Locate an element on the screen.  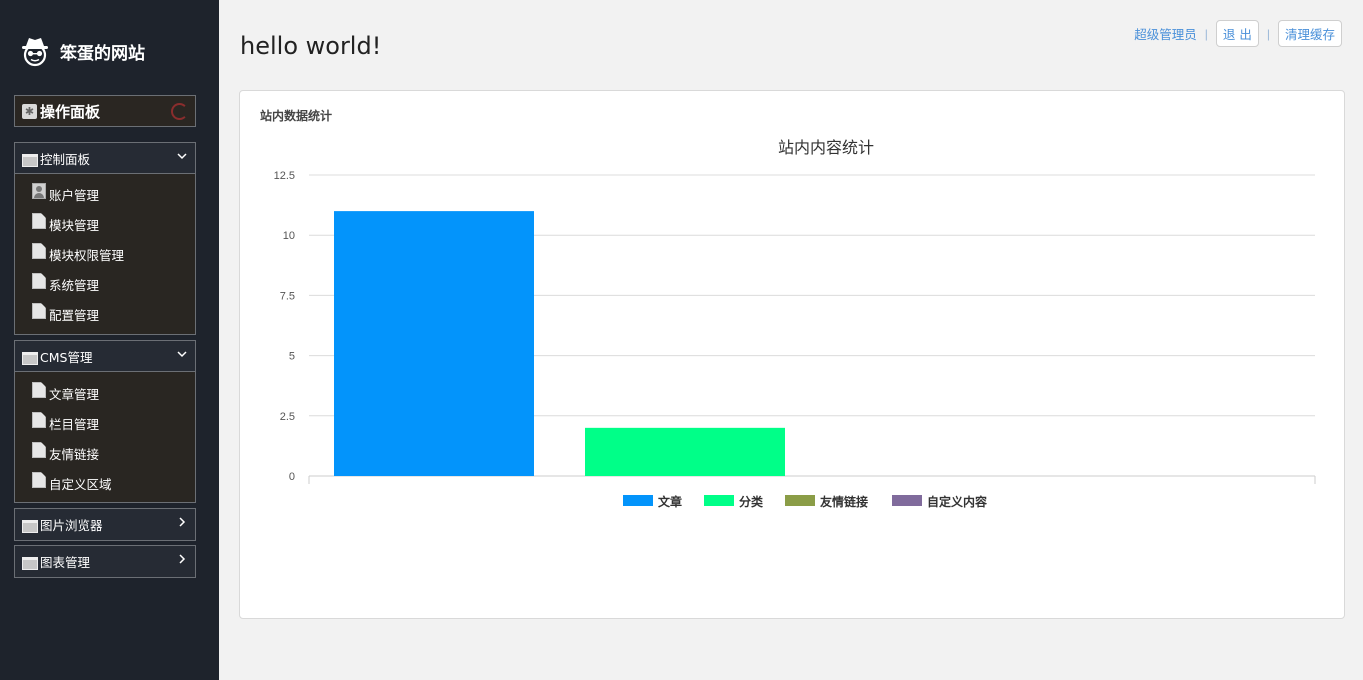
legend-label: 自定义内容 is located at coordinates (957, 501).